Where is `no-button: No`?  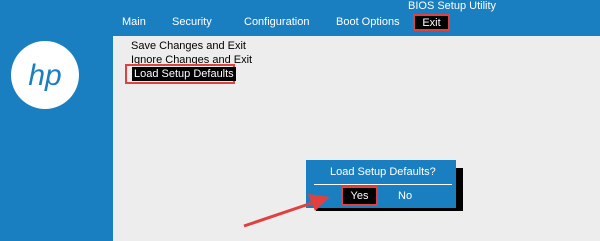
no-button: No is located at coordinates (405, 196).